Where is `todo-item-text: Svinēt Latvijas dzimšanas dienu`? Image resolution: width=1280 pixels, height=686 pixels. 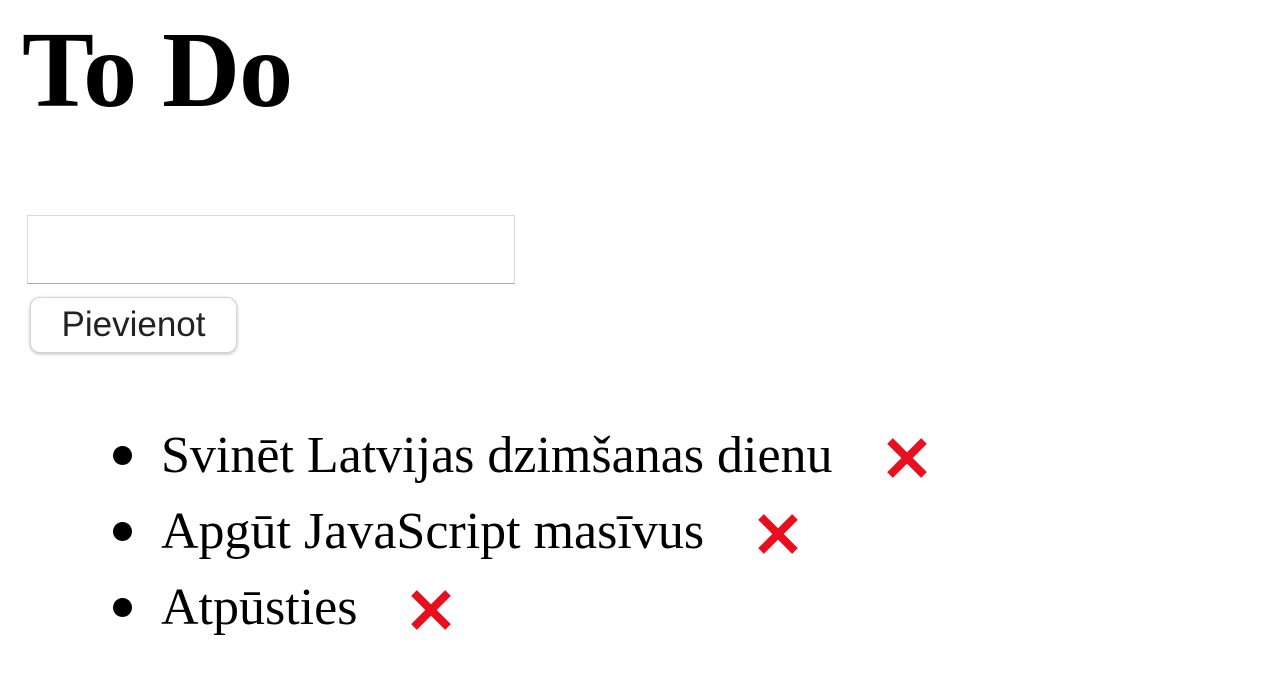 todo-item-text: Svinēt Latvijas dzimšanas dienu is located at coordinates (497, 455).